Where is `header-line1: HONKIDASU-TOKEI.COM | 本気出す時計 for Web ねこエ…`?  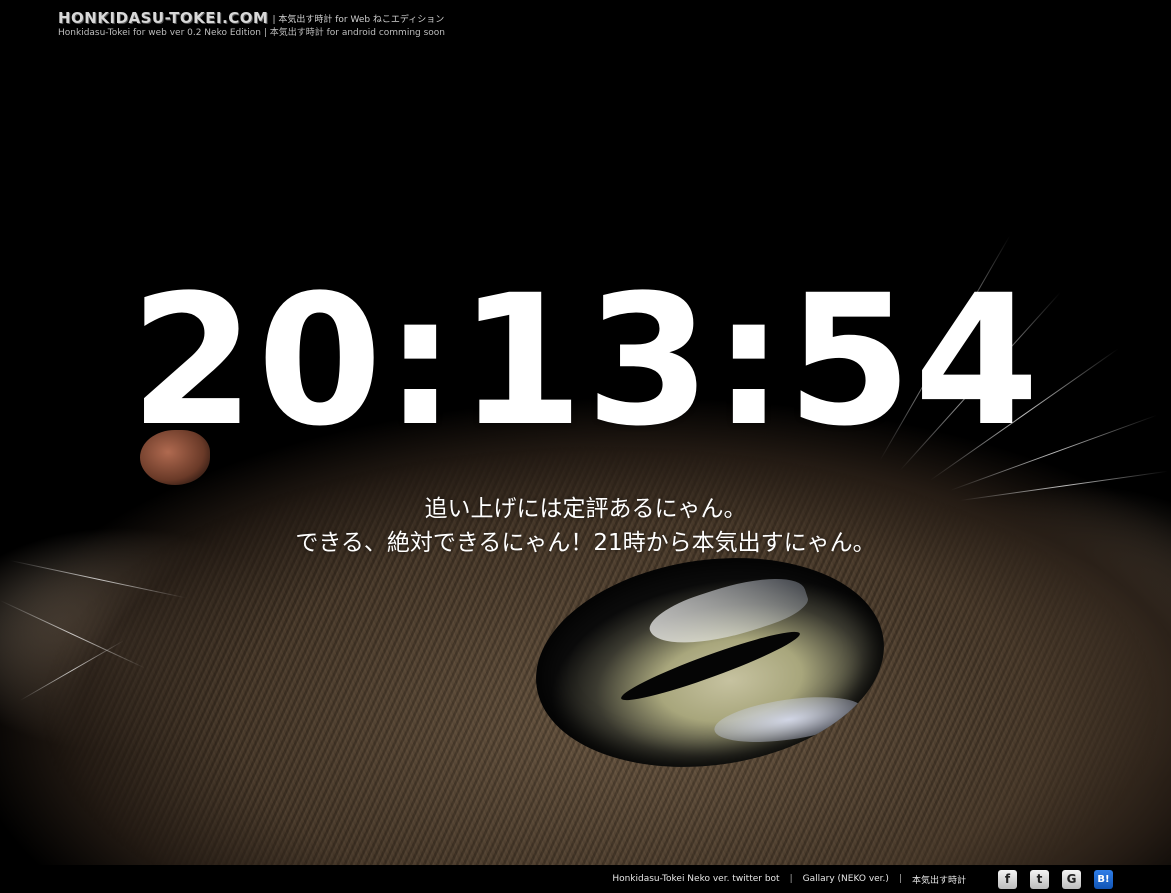
header-line1: HONKIDASU-TOKEI.COM | 本気出す時計 for Web ねこエ… is located at coordinates (251, 17).